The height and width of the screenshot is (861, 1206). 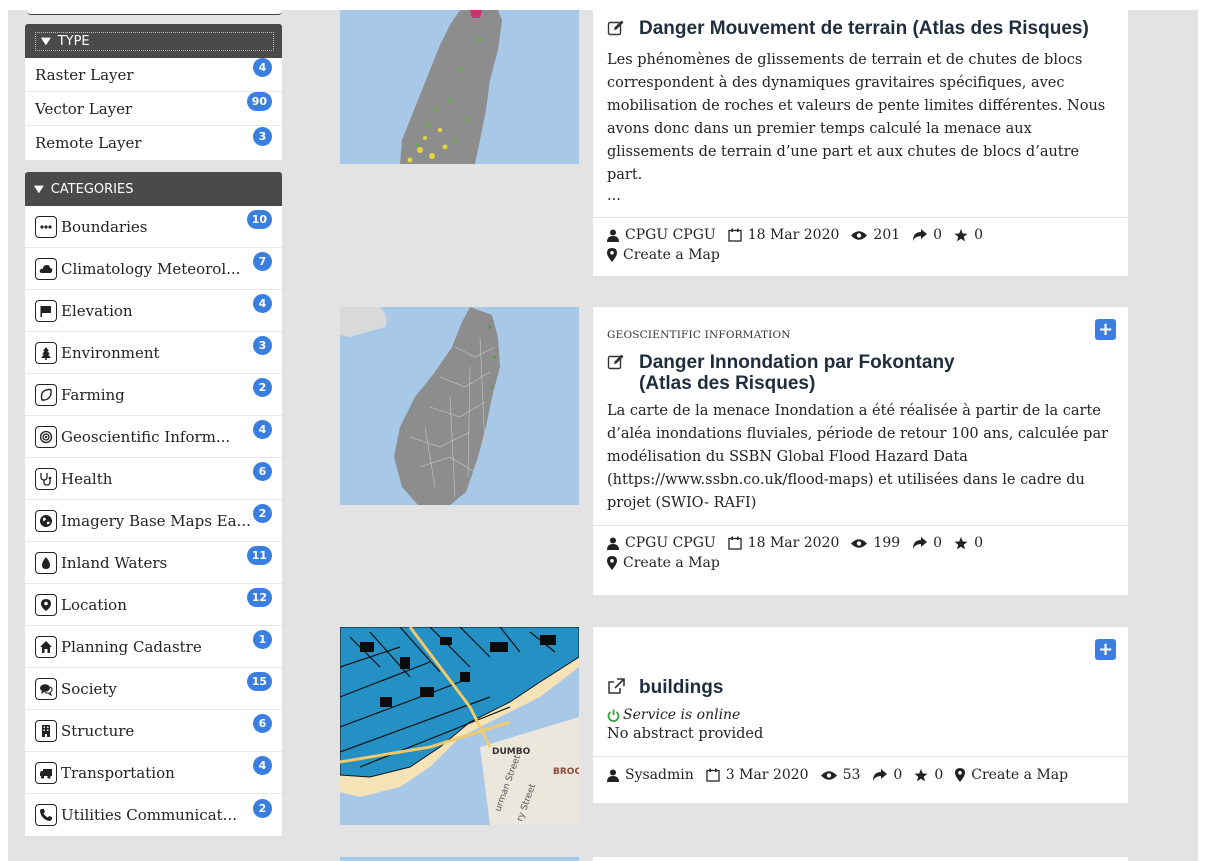 I want to click on external-link-icon, so click(x=618, y=689).